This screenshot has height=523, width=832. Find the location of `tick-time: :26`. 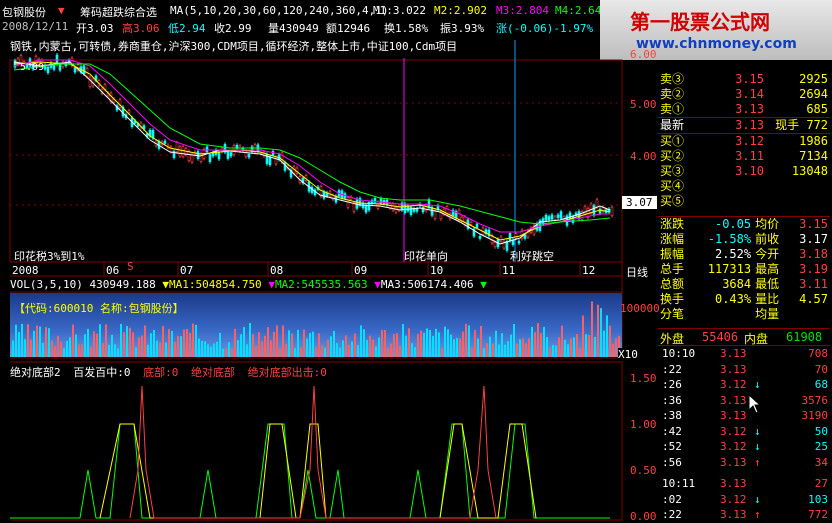

tick-time: :26 is located at coordinates (672, 384).